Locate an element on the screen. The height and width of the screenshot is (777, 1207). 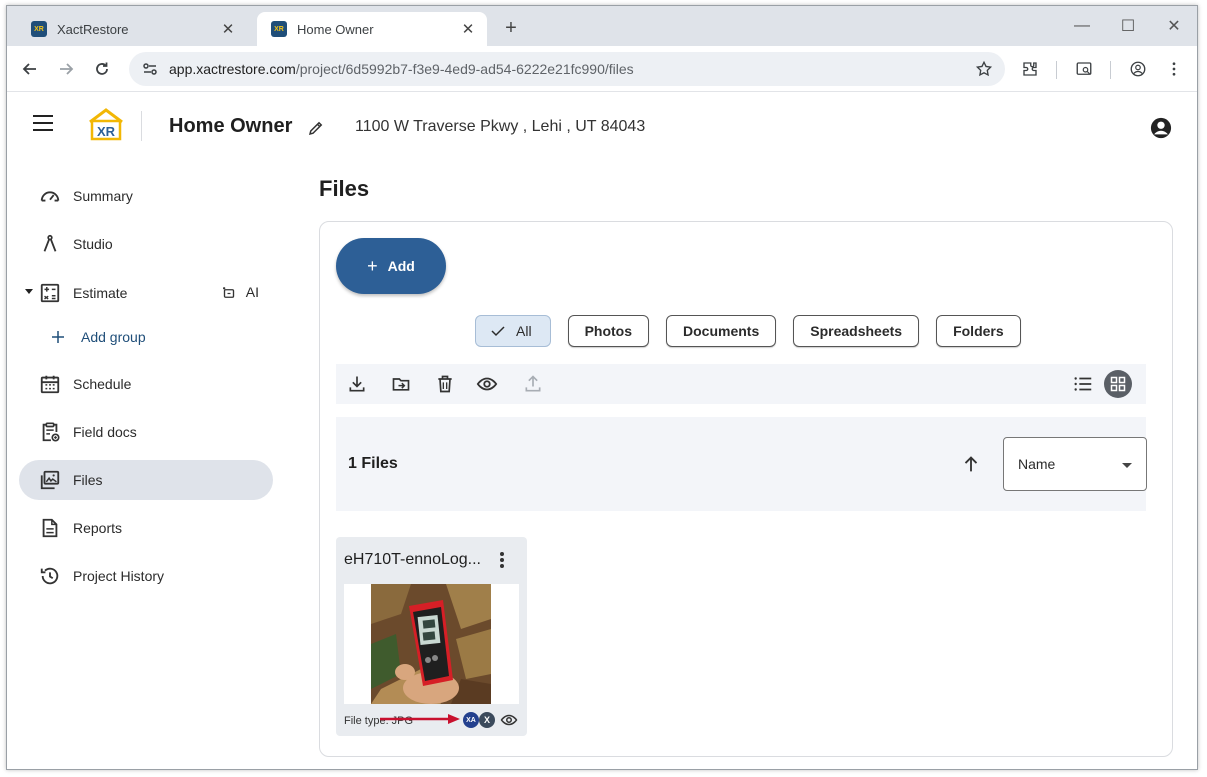
back-button is located at coordinates (30, 69).